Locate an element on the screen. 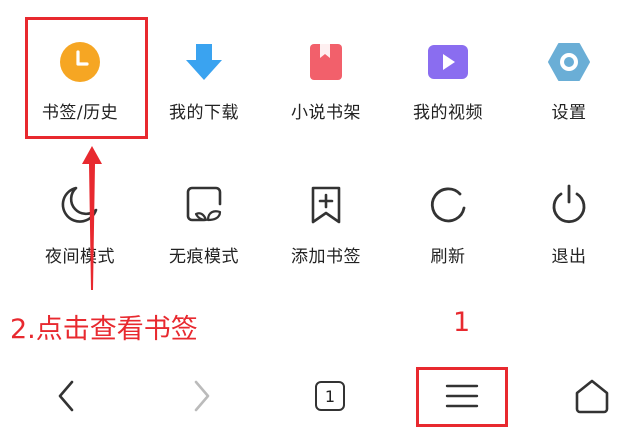 Image resolution: width=638 pixels, height=443 pixels. novel-bookshelf-label: 小说书架 is located at coordinates (326, 113).